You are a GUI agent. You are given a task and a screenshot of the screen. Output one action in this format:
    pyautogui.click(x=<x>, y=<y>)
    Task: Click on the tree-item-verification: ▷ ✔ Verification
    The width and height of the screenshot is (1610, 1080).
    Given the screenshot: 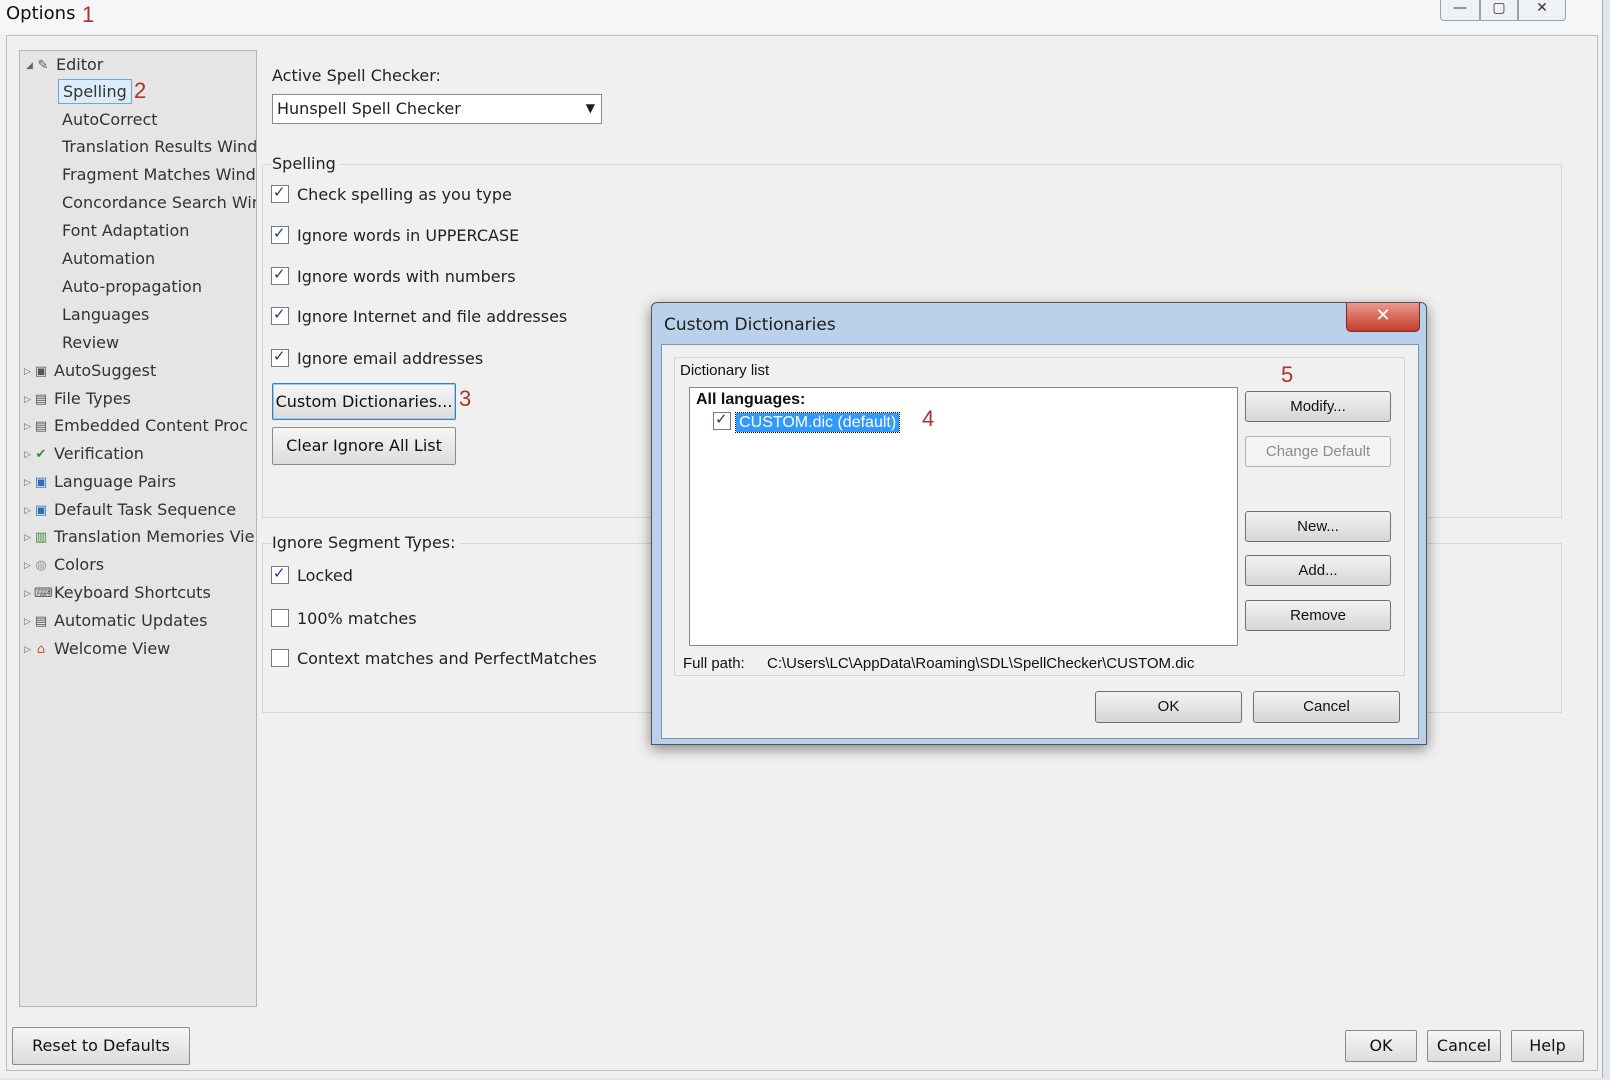 What is the action you would take?
    pyautogui.click(x=84, y=454)
    